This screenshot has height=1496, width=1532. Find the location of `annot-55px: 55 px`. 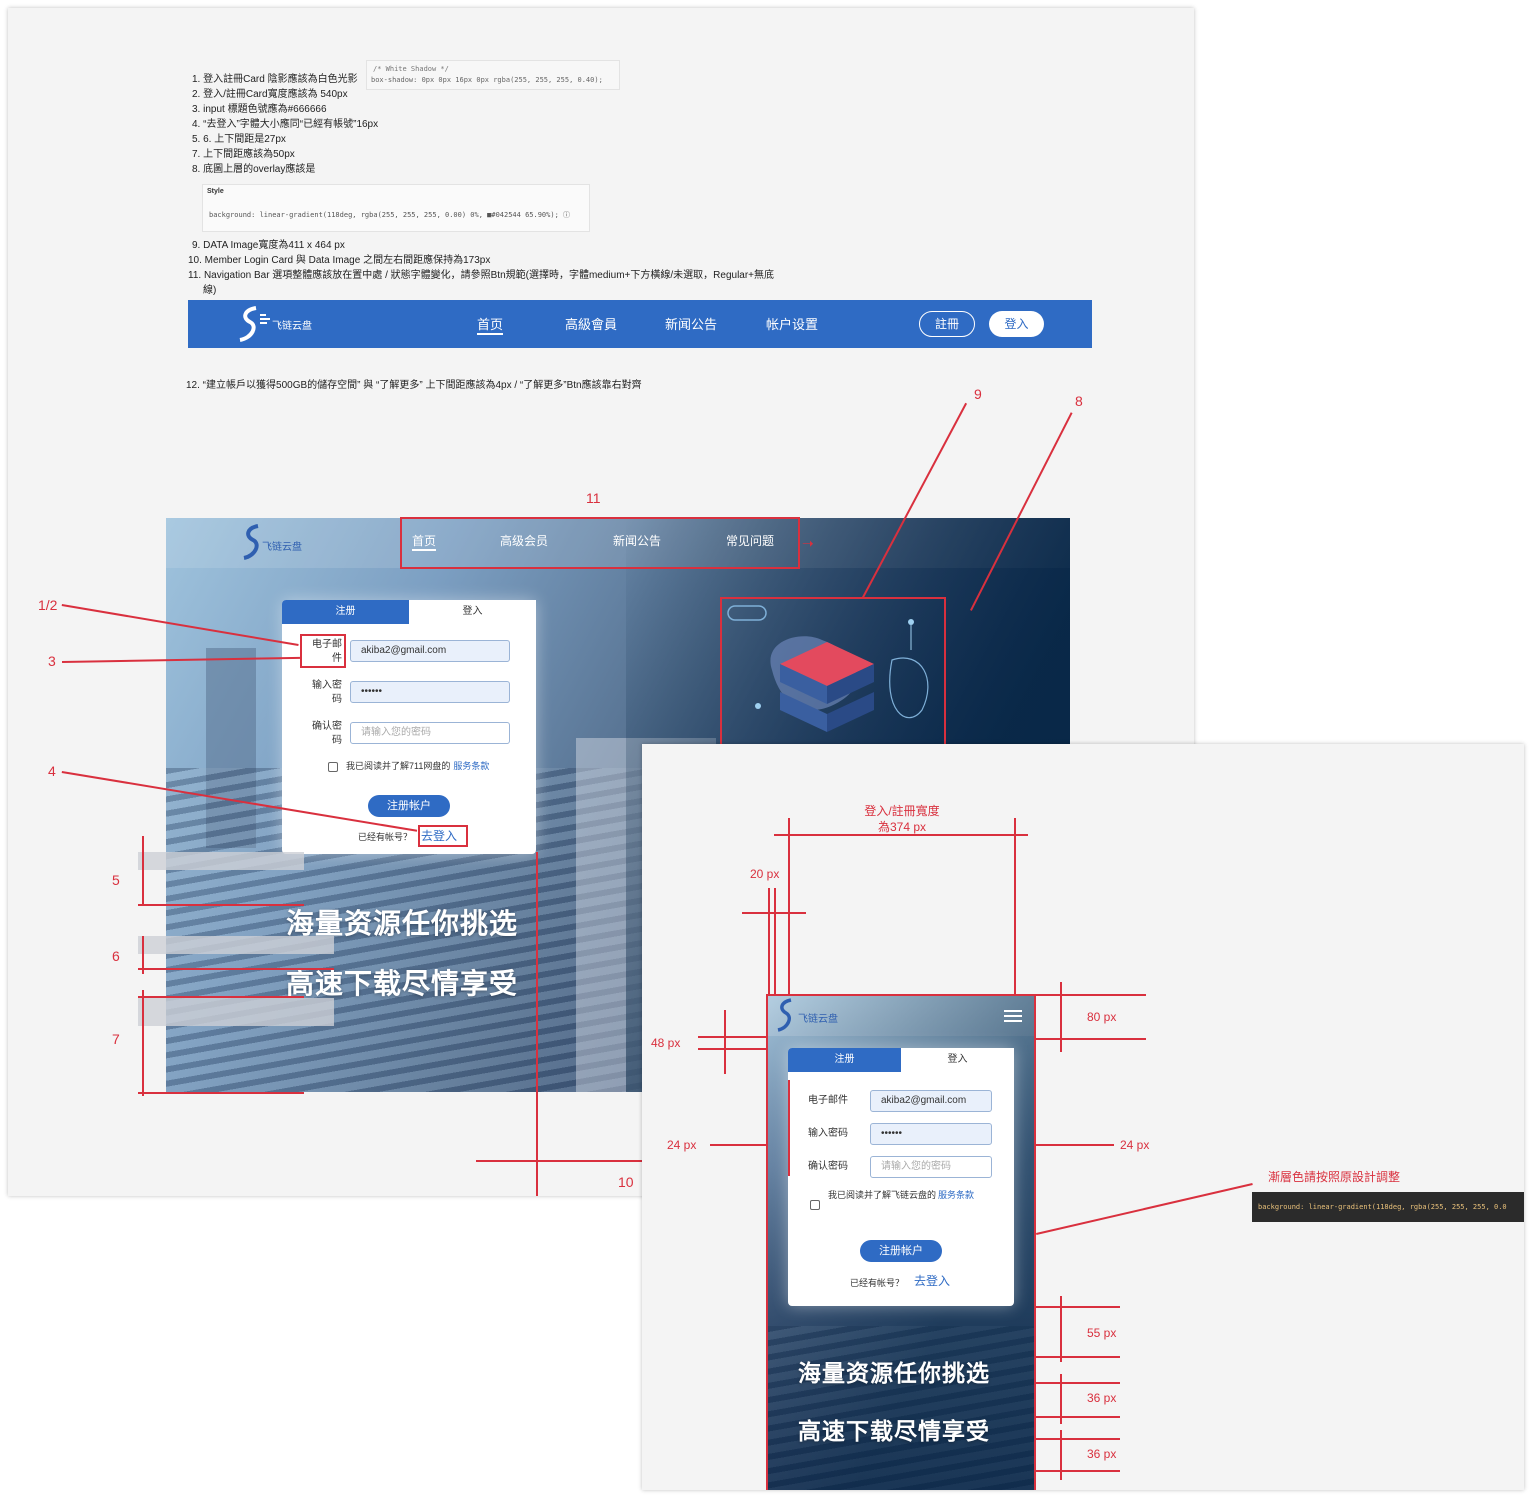

annot-55px: 55 px is located at coordinates (1102, 1333).